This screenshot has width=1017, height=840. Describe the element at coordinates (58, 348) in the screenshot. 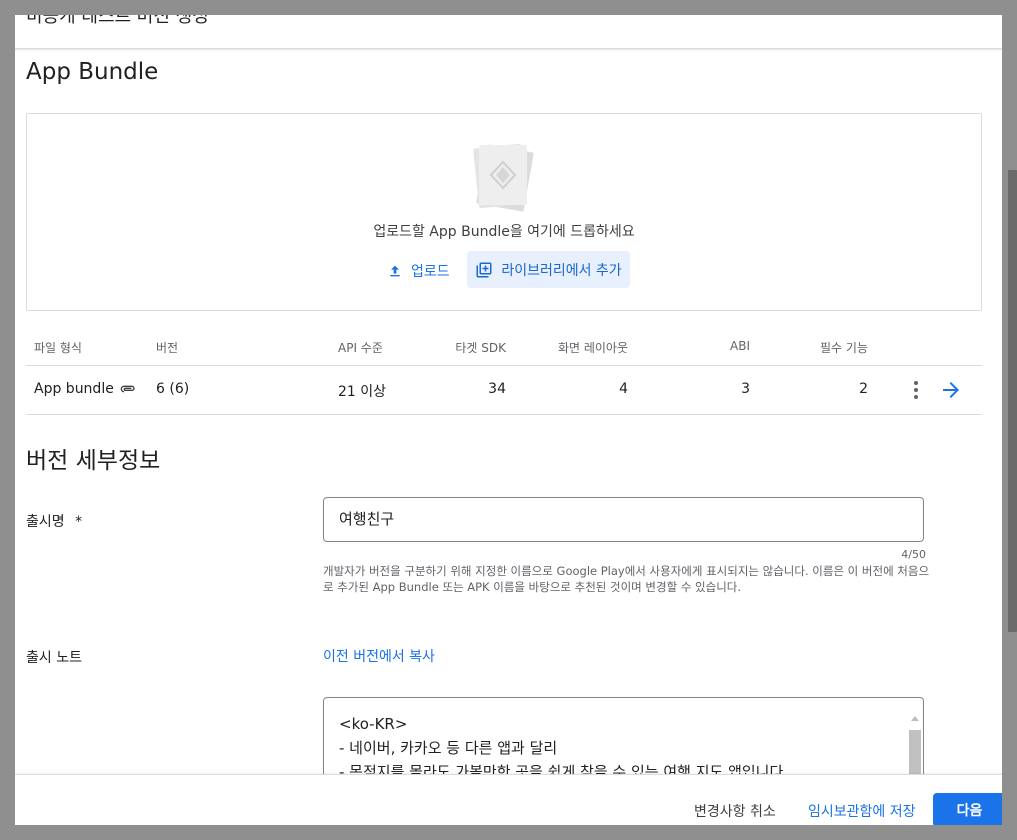

I see `col-file-type: 파일 형식` at that location.